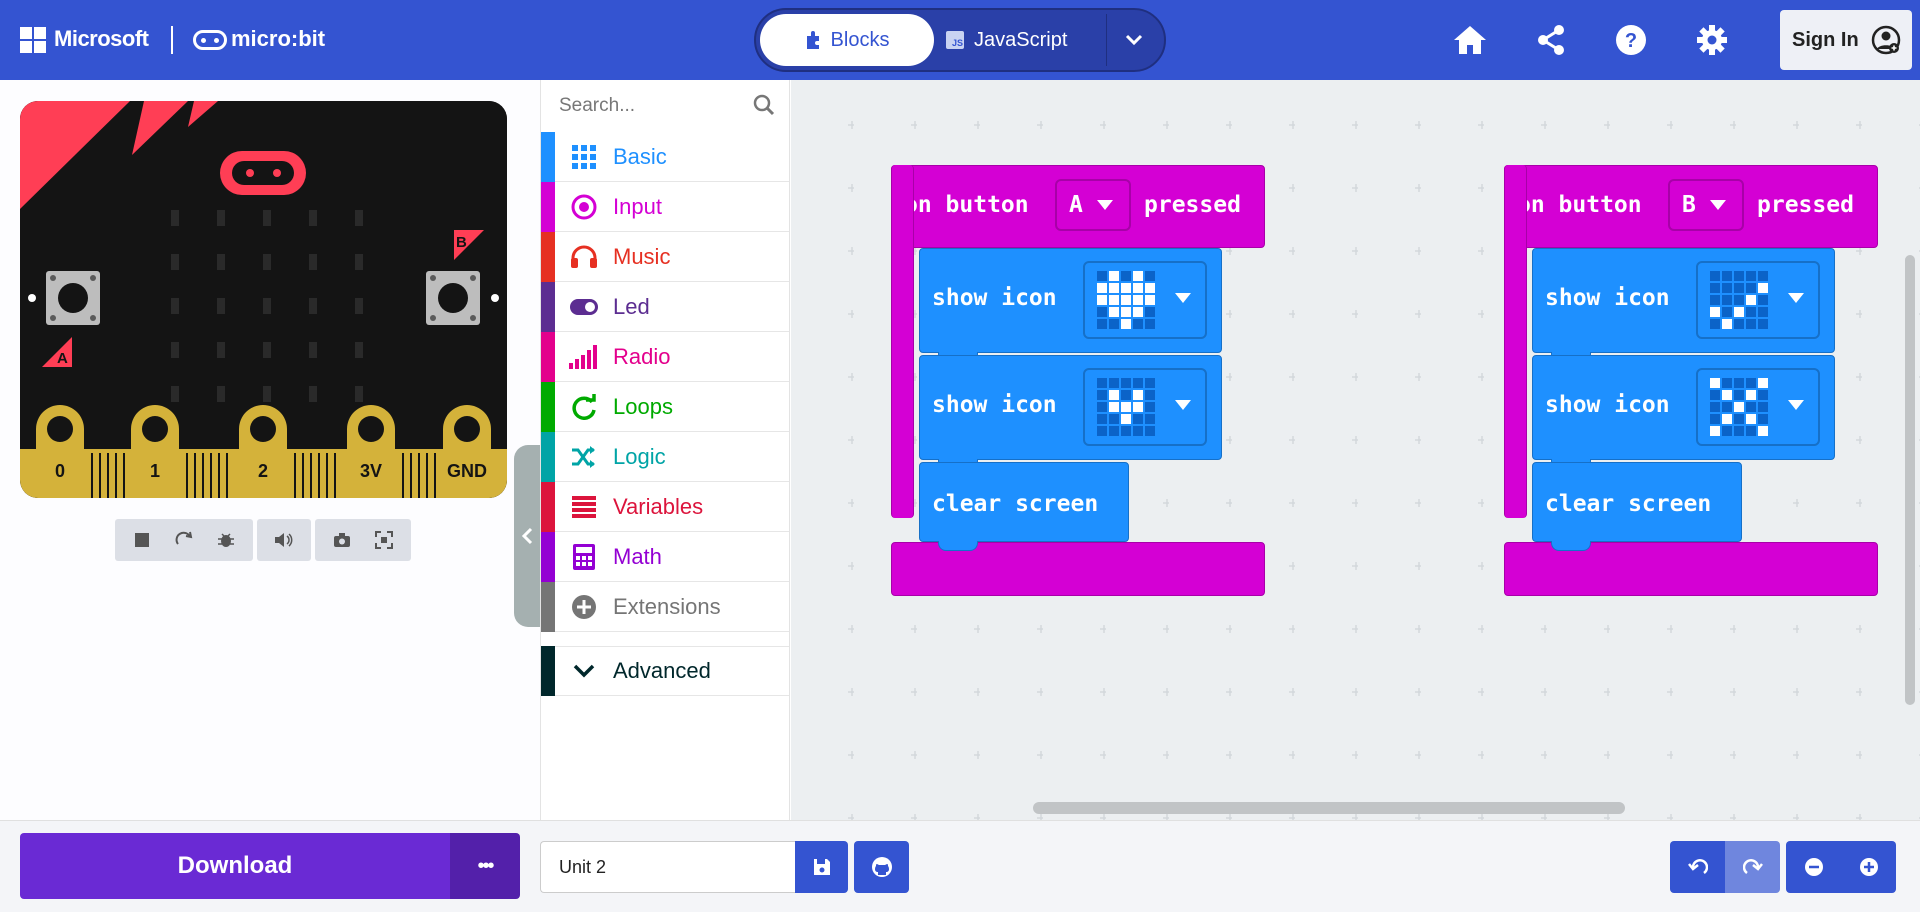  I want to click on stop-button, so click(142, 540).